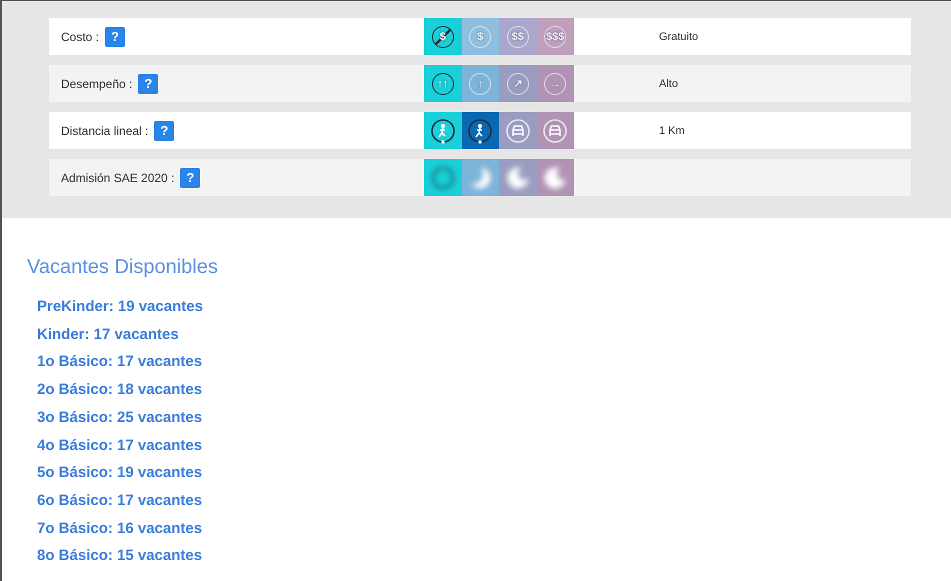 The height and width of the screenshot is (581, 951). What do you see at coordinates (480, 37) in the screenshot?
I see `level-icon: $` at bounding box center [480, 37].